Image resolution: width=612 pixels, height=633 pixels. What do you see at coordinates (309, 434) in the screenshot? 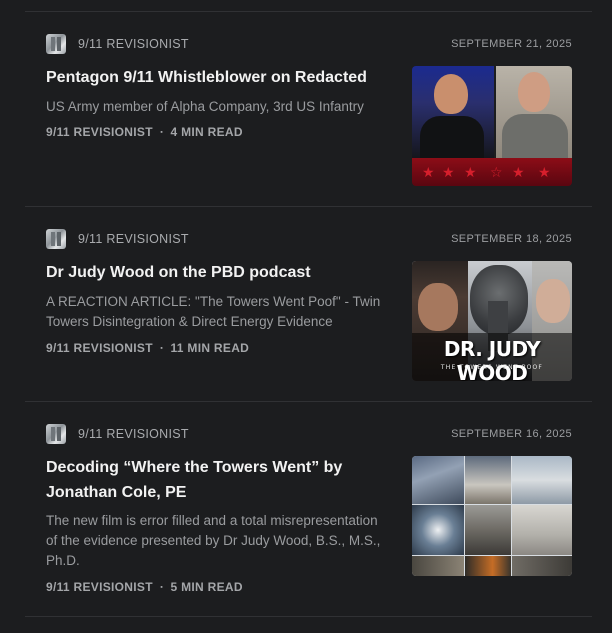
I see `post-meta-row: 9/11 REVISIONIST SEPTEMBER 16, 2025` at bounding box center [309, 434].